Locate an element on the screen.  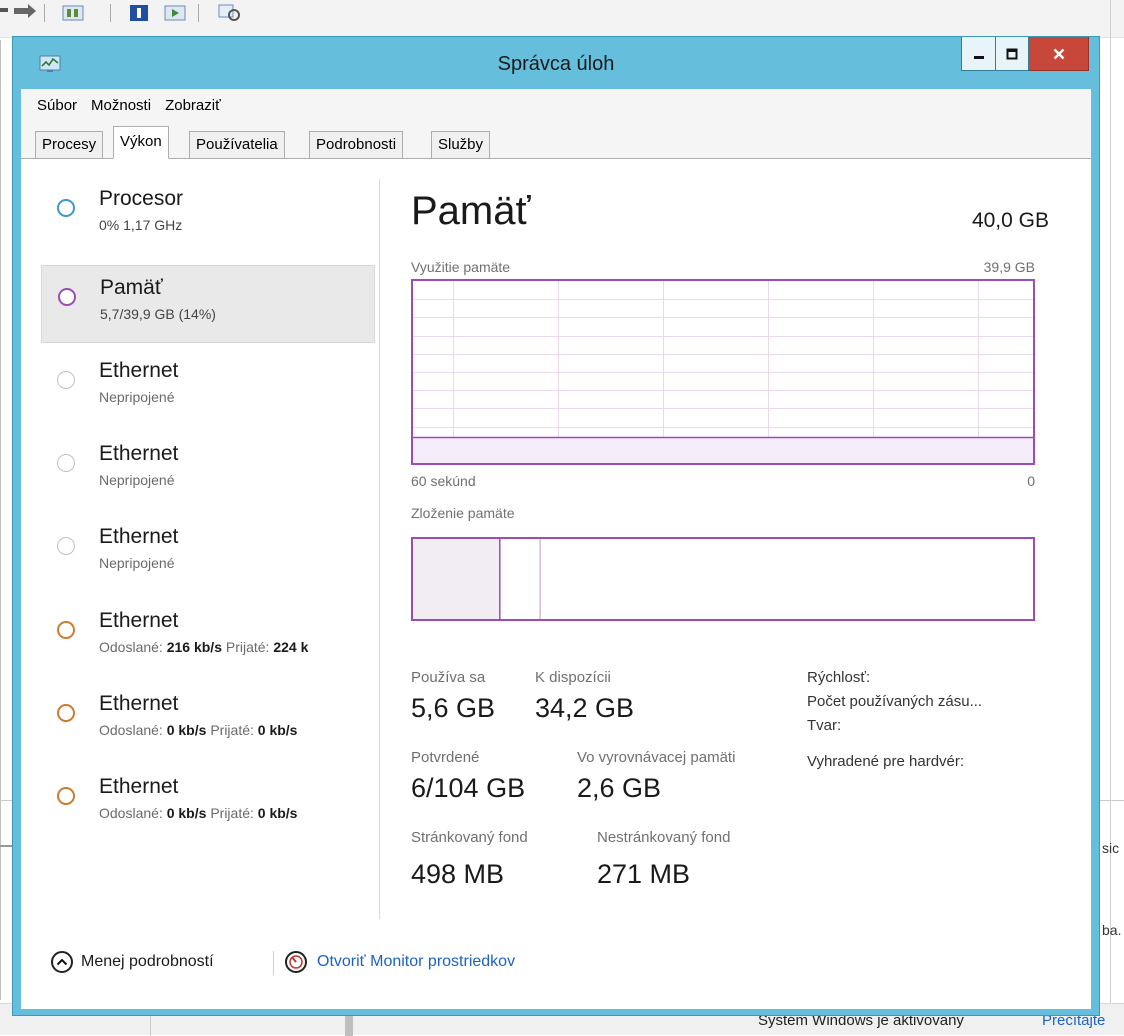
minimize-icon is located at coordinates (978, 57).